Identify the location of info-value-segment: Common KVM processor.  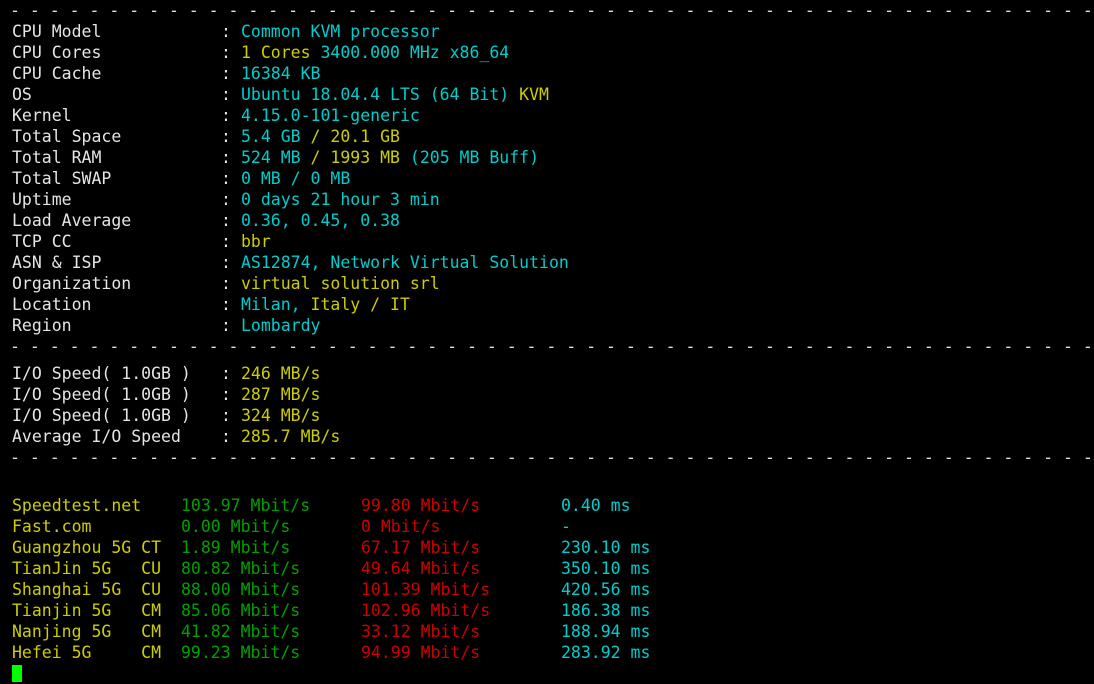
(340, 31).